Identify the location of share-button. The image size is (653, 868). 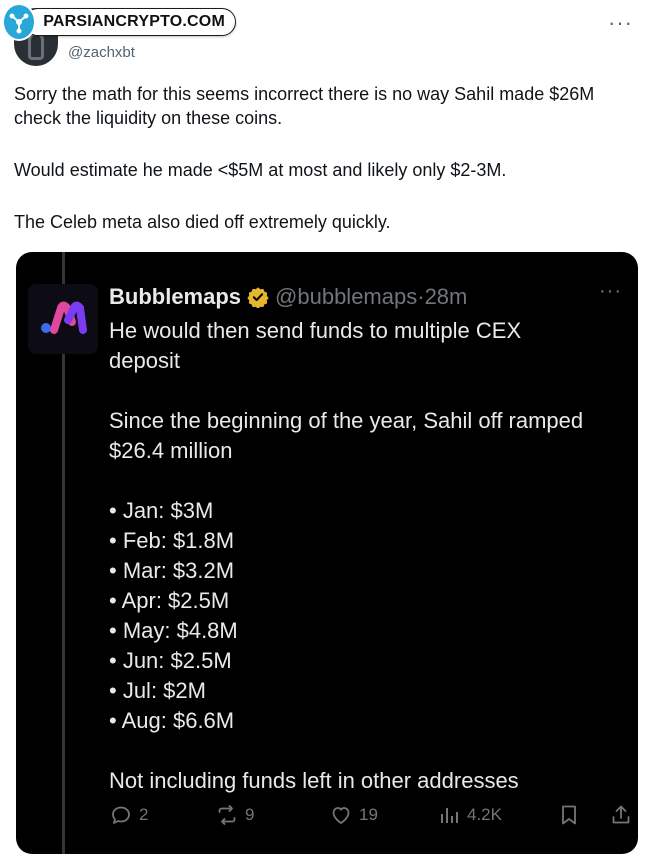
(623, 815).